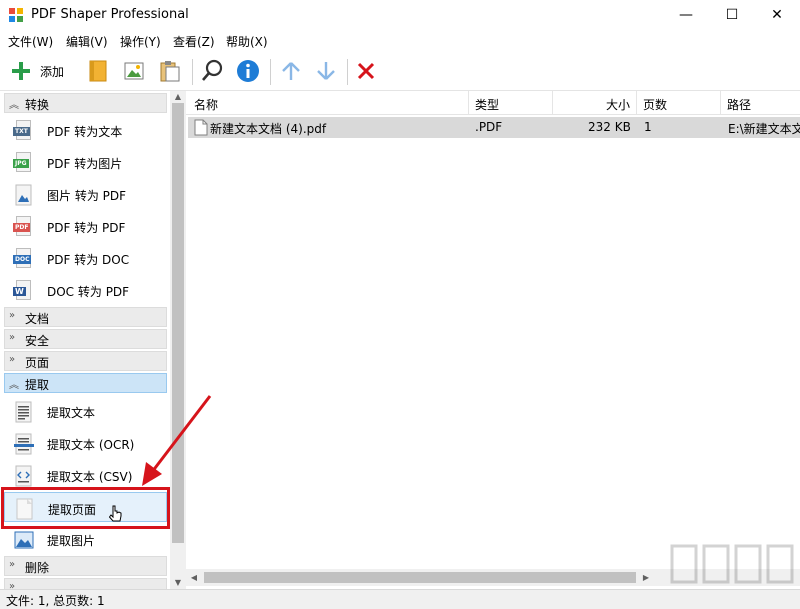 The image size is (800, 609). I want to click on status-text: 文件: 1, 总页数: 1, so click(55, 601).